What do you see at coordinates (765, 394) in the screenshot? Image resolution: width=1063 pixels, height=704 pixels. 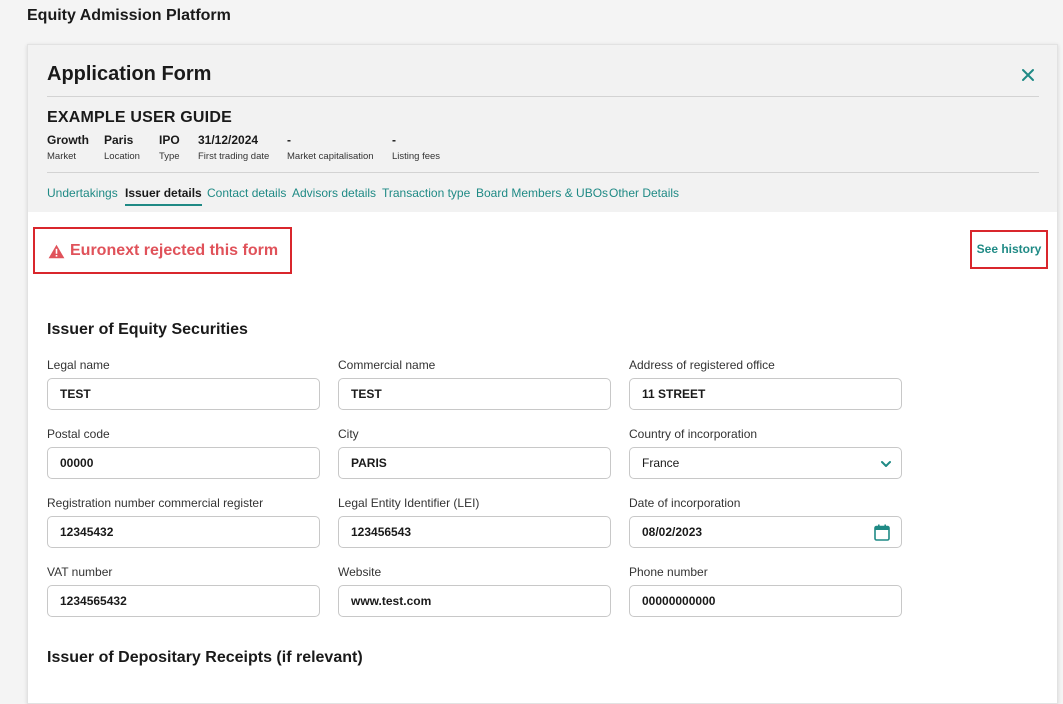 I see `address-input` at bounding box center [765, 394].